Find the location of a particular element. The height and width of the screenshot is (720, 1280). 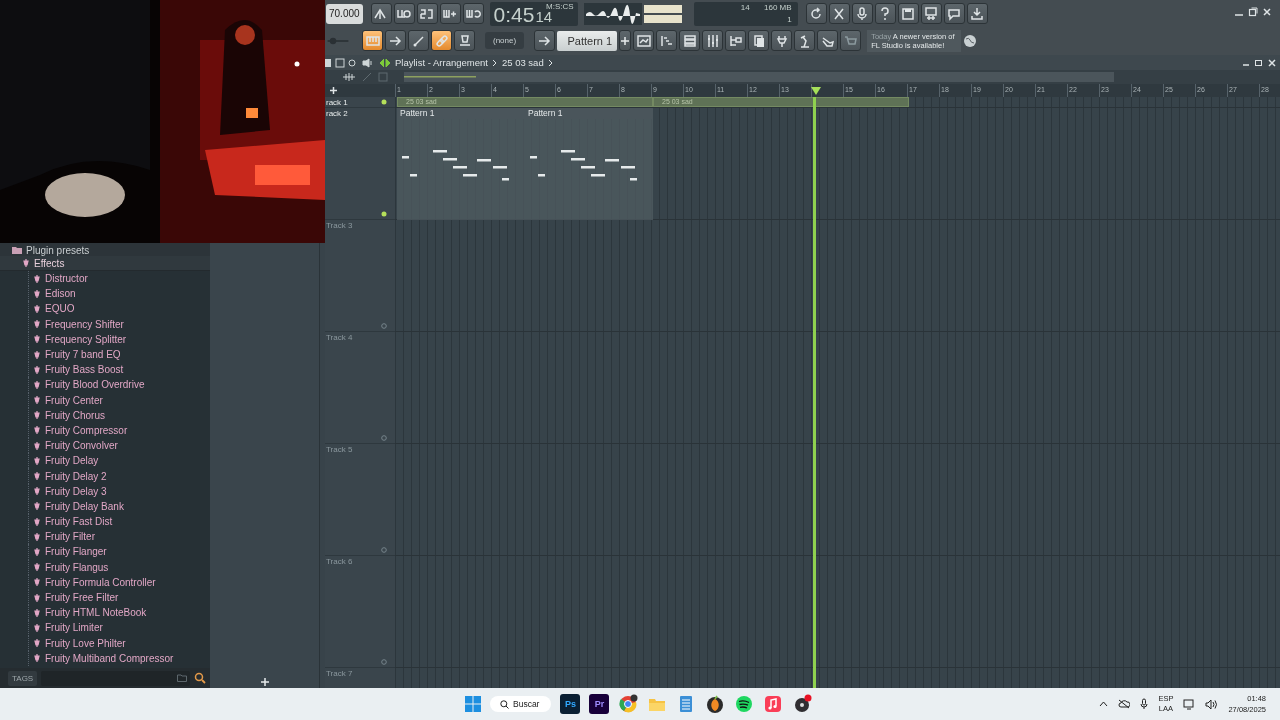

close-icon is located at coordinates (1267, 12).